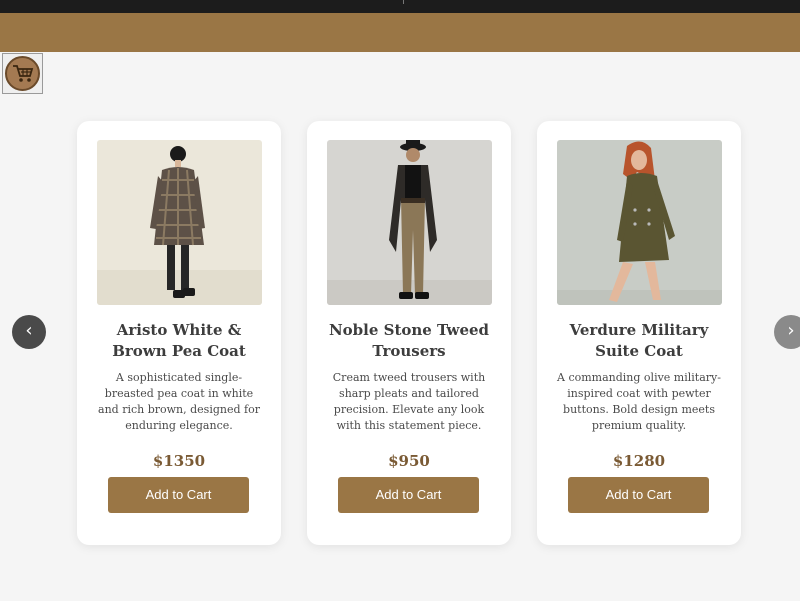 This screenshot has width=800, height=601. I want to click on product-price: $1350, so click(179, 461).